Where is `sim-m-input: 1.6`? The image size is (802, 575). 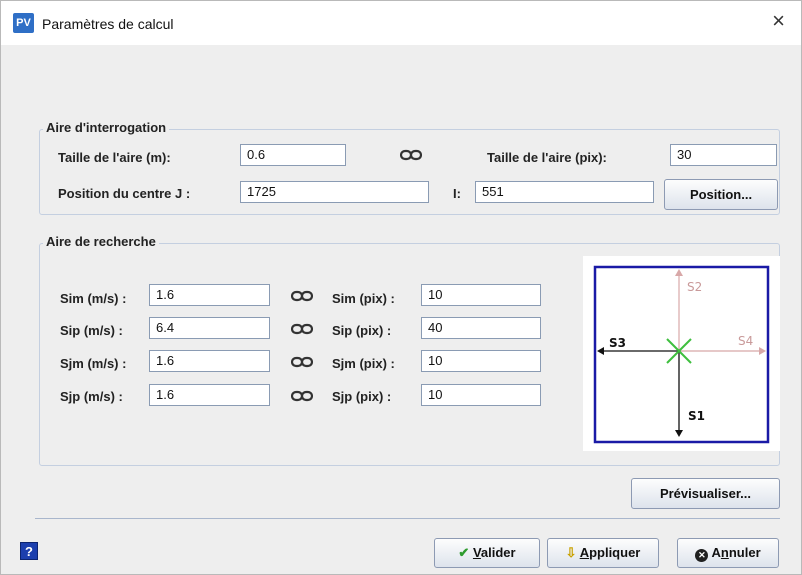 sim-m-input: 1.6 is located at coordinates (209, 295).